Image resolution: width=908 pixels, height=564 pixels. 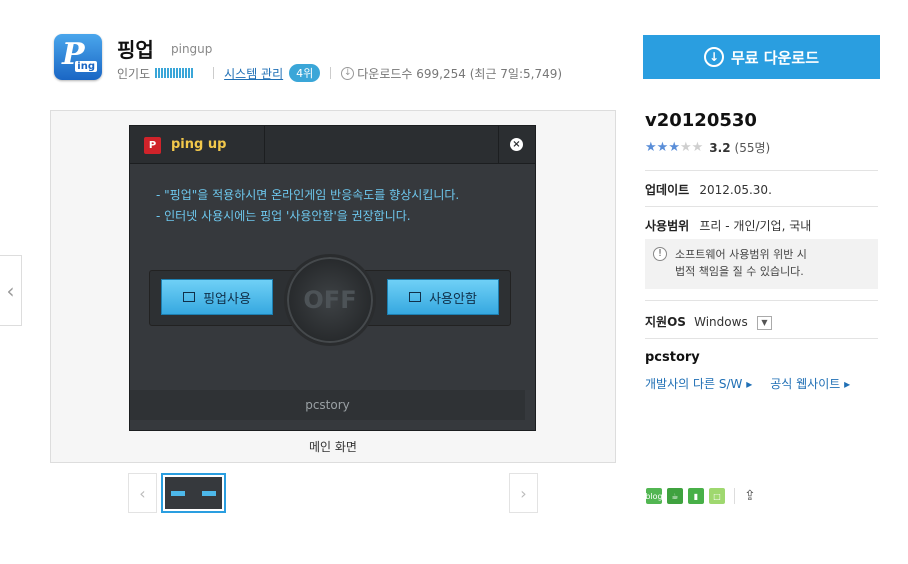 What do you see at coordinates (523, 493) in the screenshot?
I see `thumb-next-icon: ›` at bounding box center [523, 493].